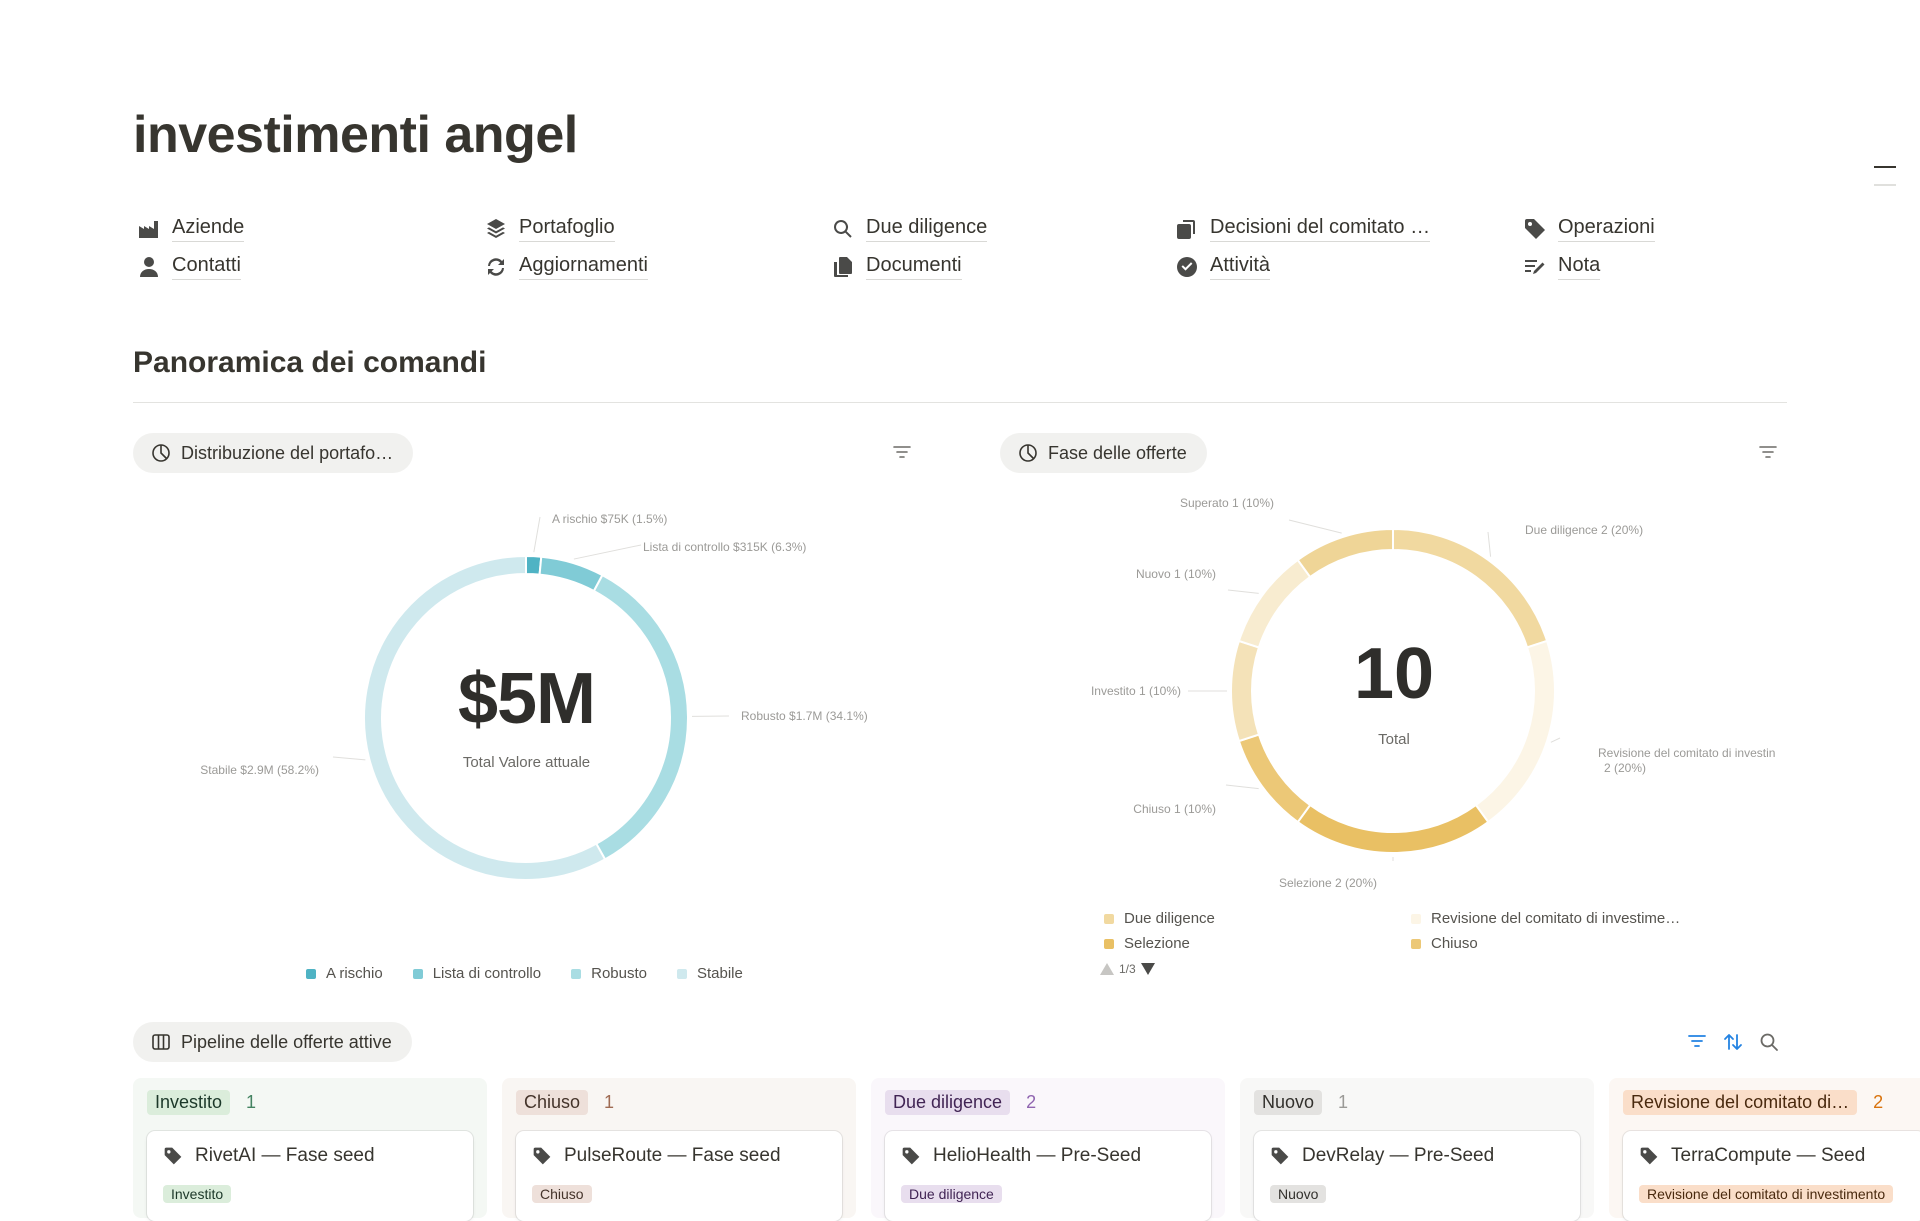 Image resolution: width=1920 pixels, height=1221 pixels. Describe the element at coordinates (1328, 883) in the screenshot. I see `slice-label: Selezione 2 (20%)` at that location.